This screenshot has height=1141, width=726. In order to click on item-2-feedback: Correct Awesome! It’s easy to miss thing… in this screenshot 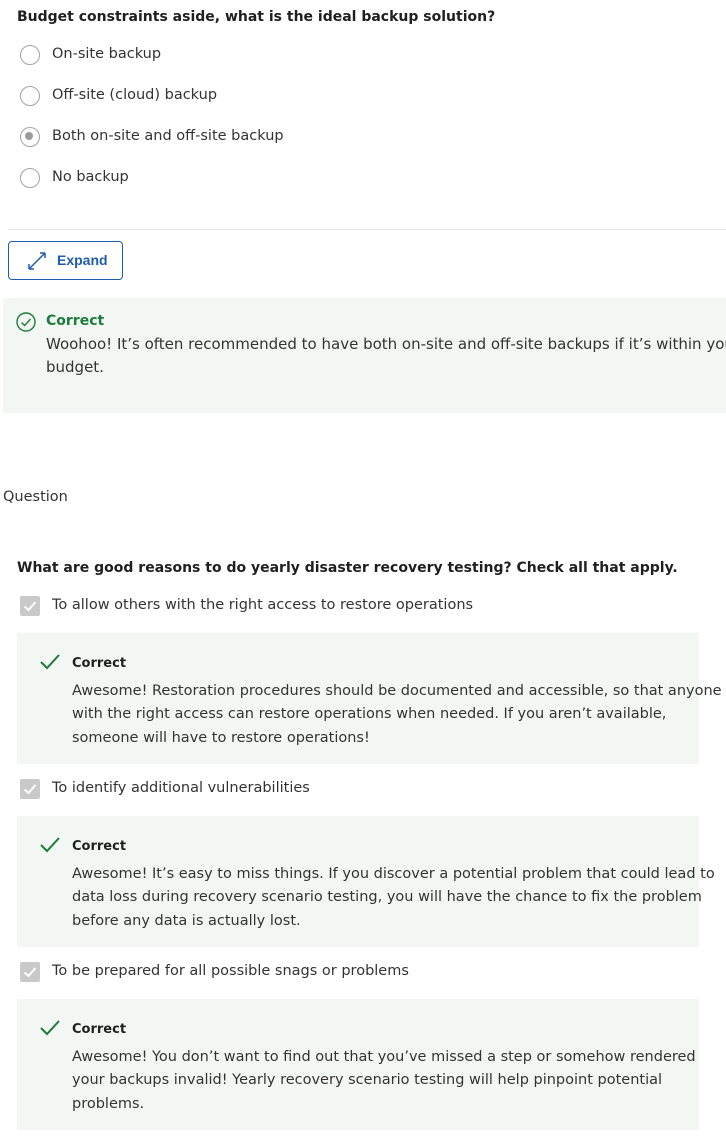, I will do `click(366, 881)`.